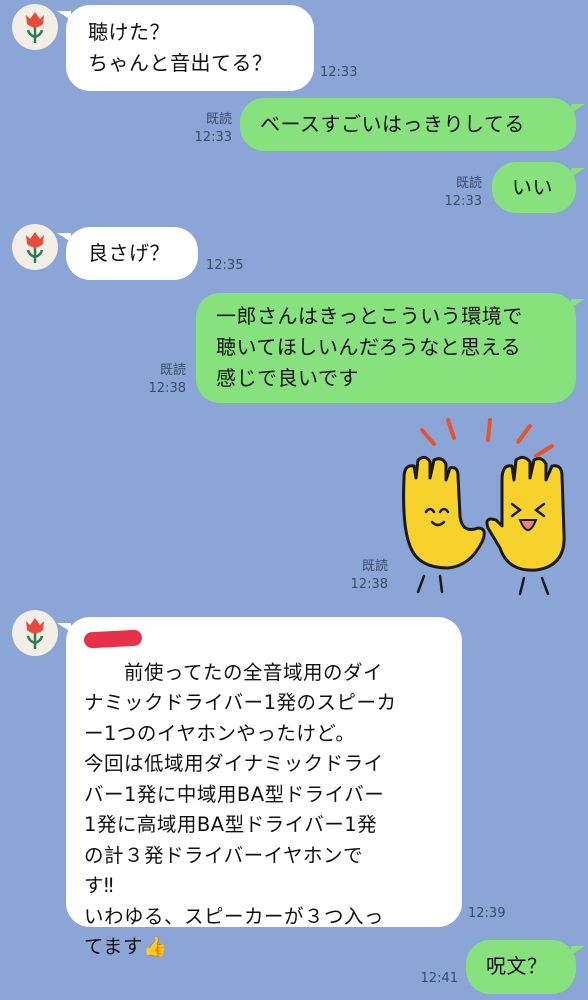 Image resolution: width=588 pixels, height=1000 pixels. I want to click on message-bubble: 一郎さんはきっとこういう環境で 聴いてほしいんだろうなと思える 感じで良いです, so click(390, 348).